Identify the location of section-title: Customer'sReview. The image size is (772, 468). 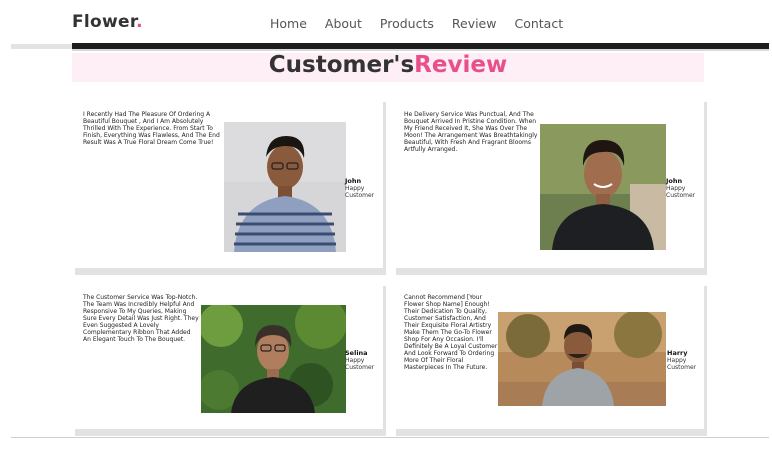
(388, 65).